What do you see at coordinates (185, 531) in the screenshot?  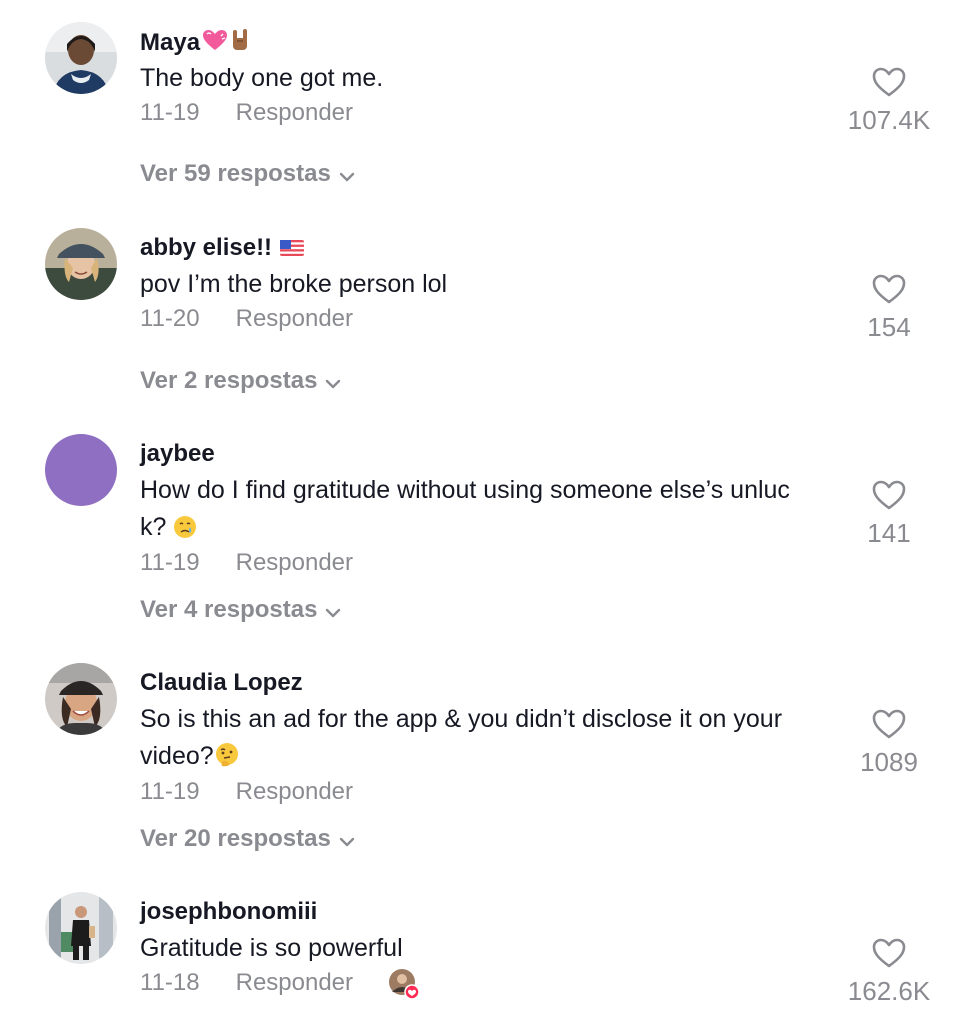 I see `crying-face-emoji-icon` at bounding box center [185, 531].